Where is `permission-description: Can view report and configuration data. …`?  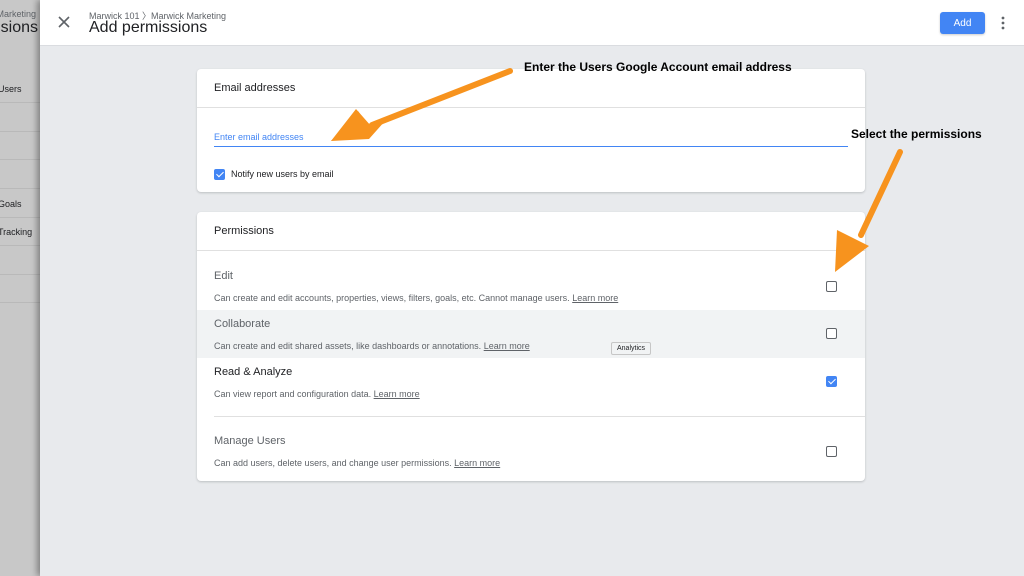
permission-description: Can view report and configuration data. … is located at coordinates (317, 394).